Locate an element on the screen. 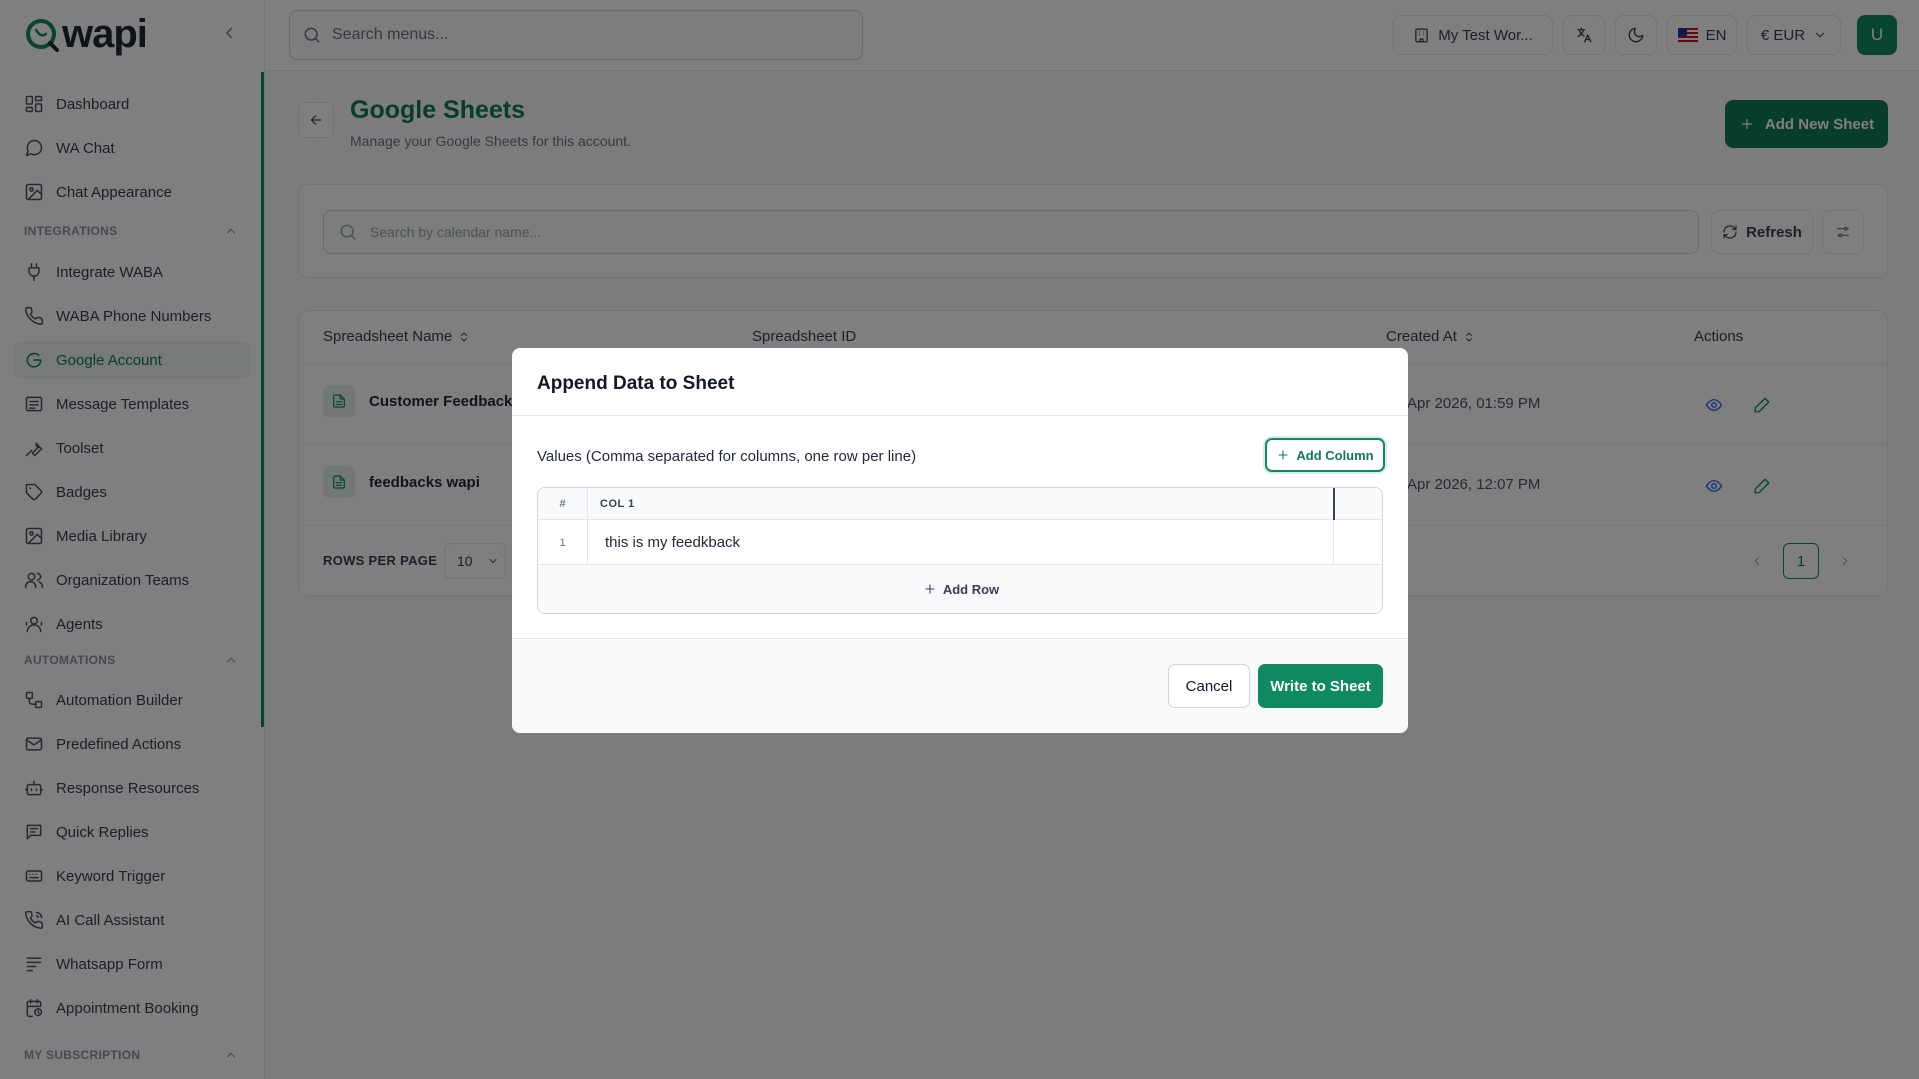 The width and height of the screenshot is (1919, 1079). write-to-sheet-button: Write to Sheet is located at coordinates (1320, 686).